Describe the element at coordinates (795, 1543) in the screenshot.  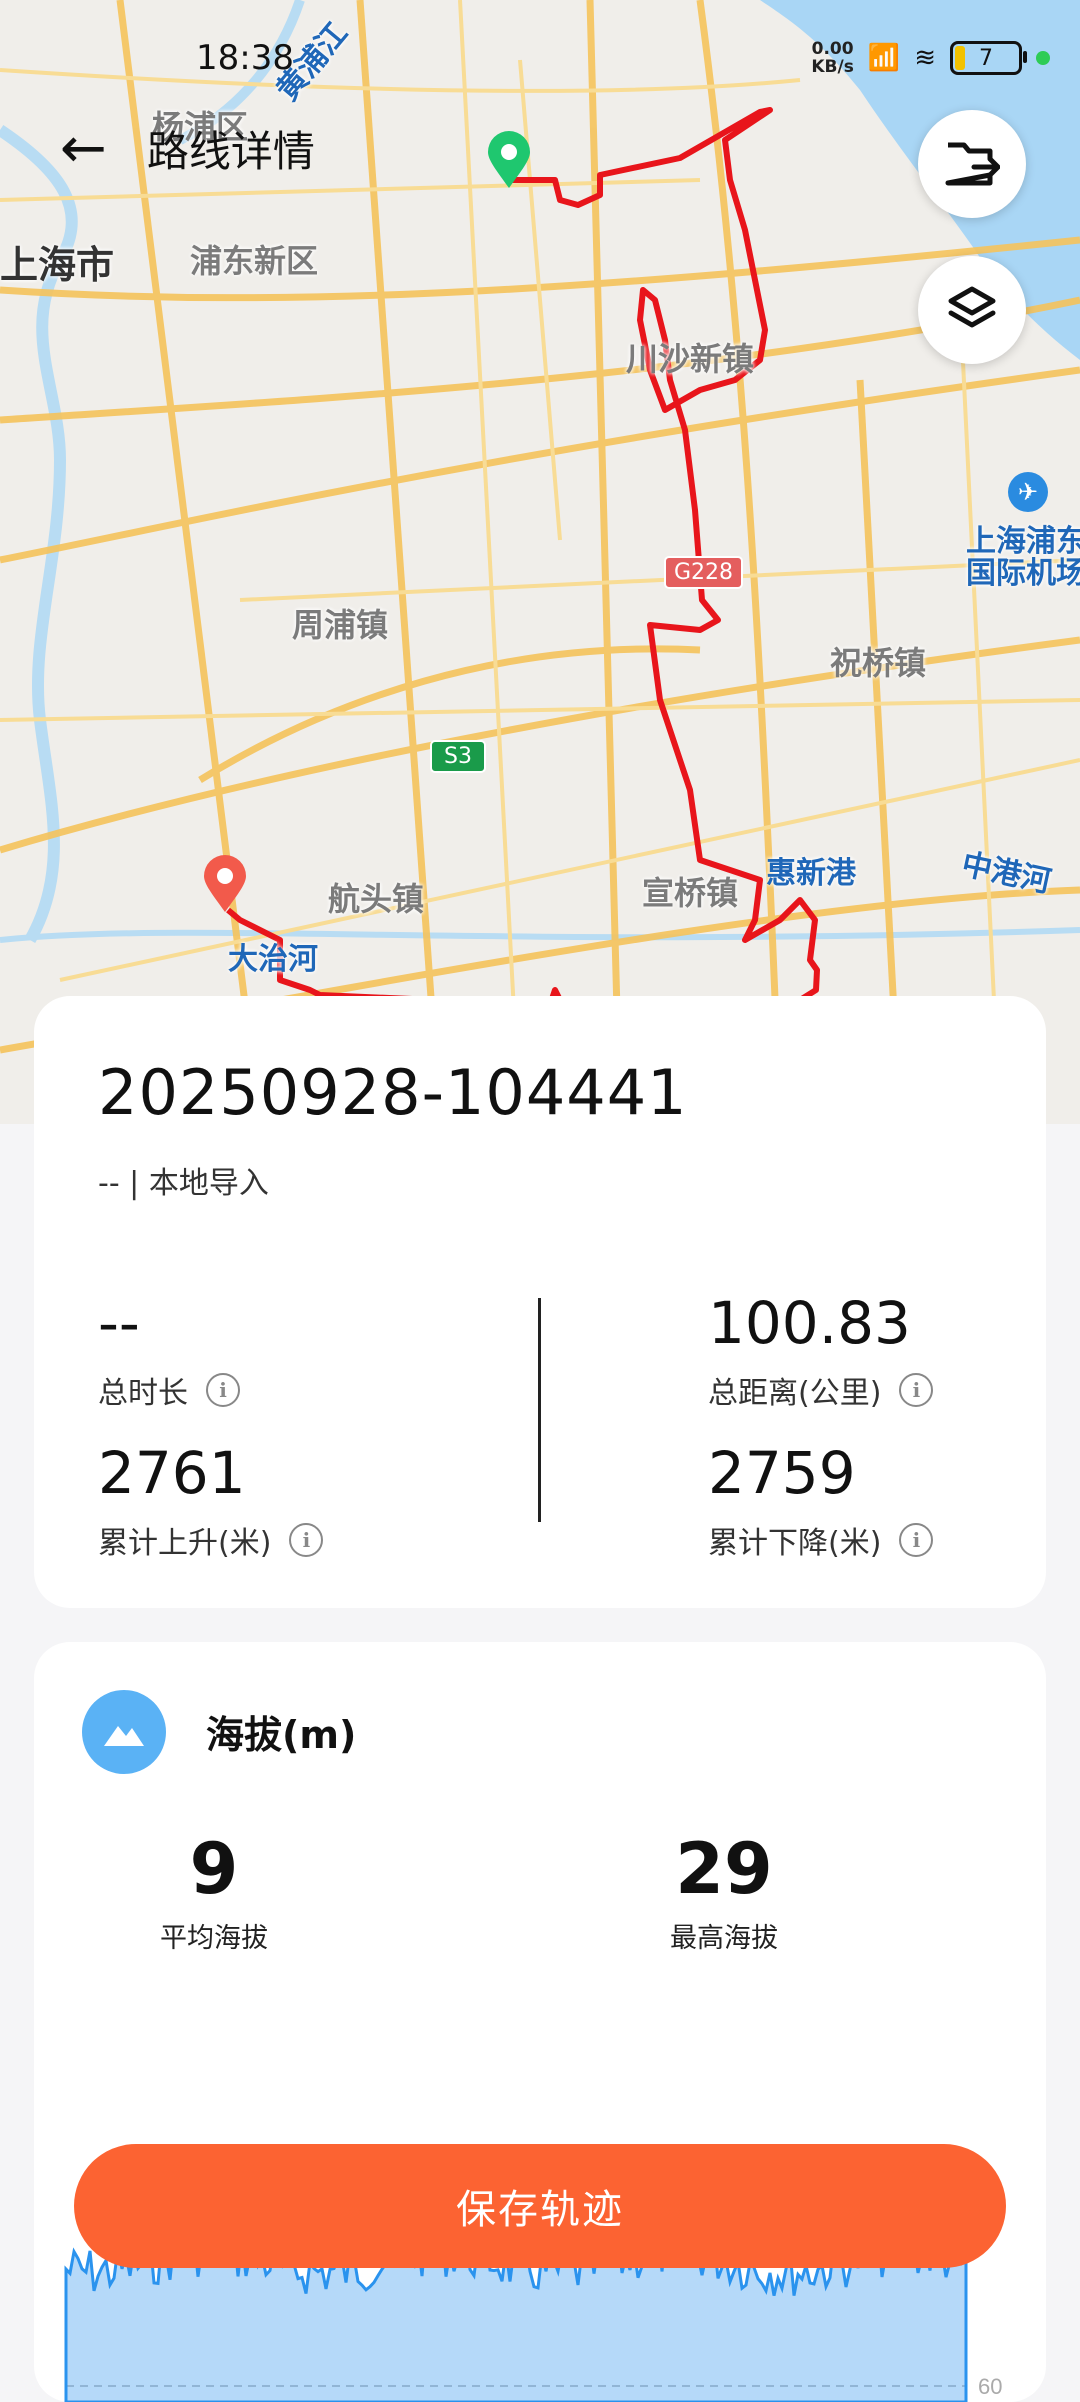
I see `descent-label: 累计下降(米)` at that location.